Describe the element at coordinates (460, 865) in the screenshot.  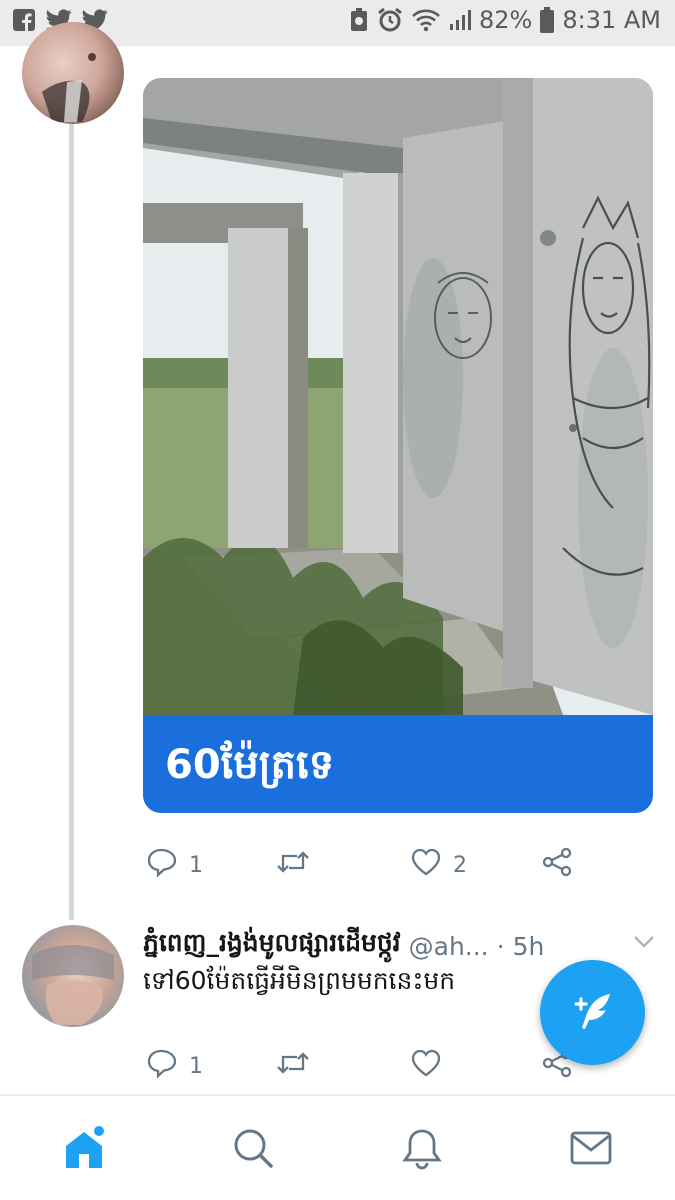
I see `like-count: 2` at that location.